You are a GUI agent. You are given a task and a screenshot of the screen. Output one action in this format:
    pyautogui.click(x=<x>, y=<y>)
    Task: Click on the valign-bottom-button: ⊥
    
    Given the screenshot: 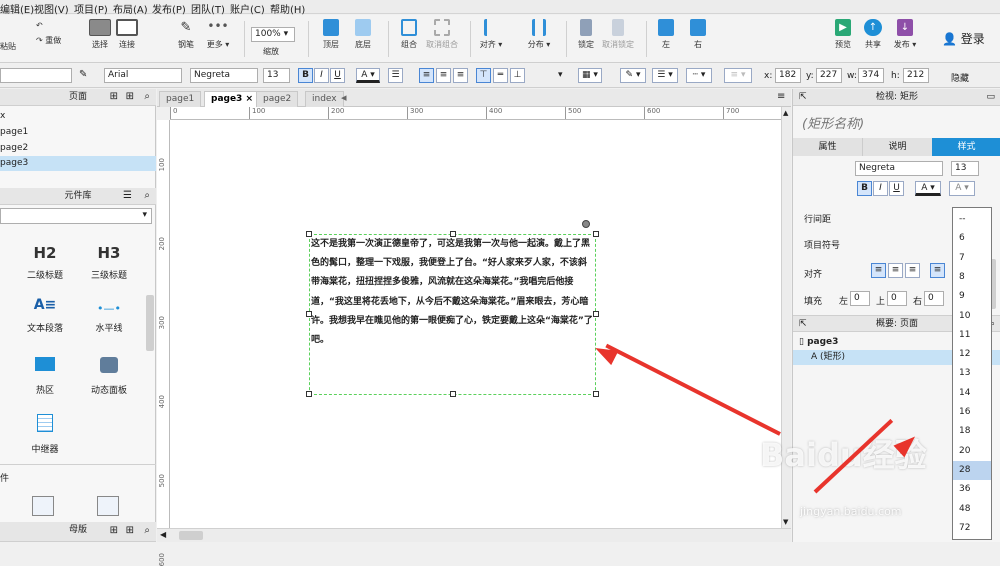 What is the action you would take?
    pyautogui.click(x=517, y=75)
    